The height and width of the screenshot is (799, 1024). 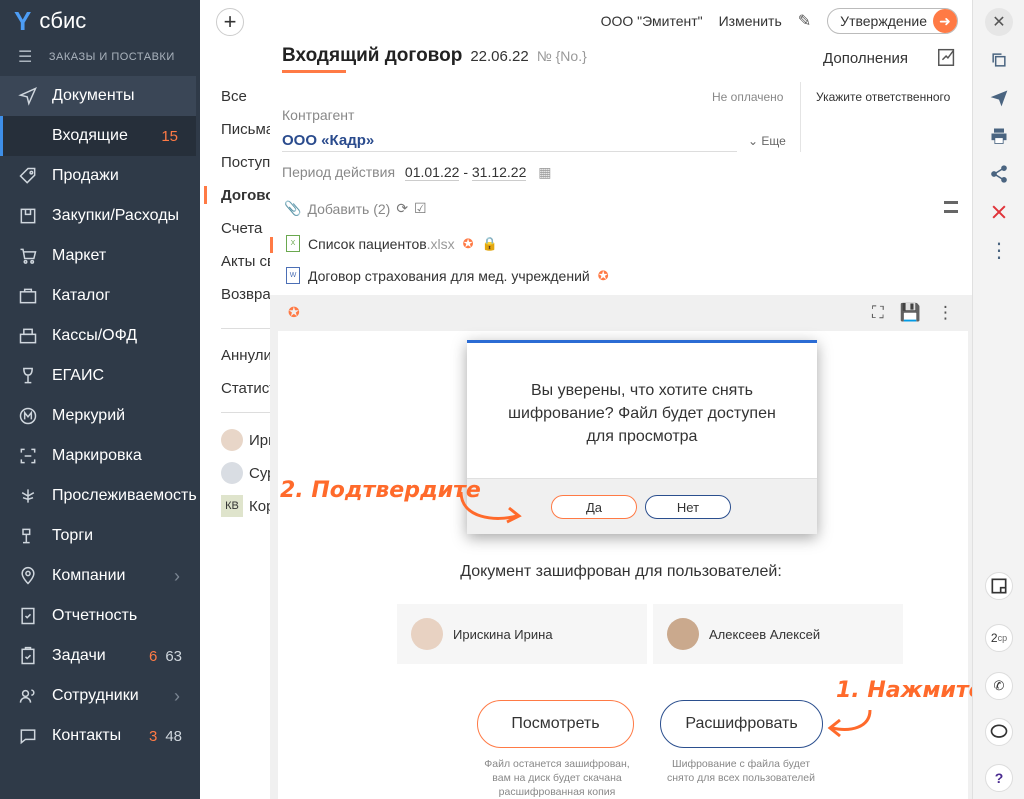 I want to click on location-pin-icon, so click(x=28, y=576).